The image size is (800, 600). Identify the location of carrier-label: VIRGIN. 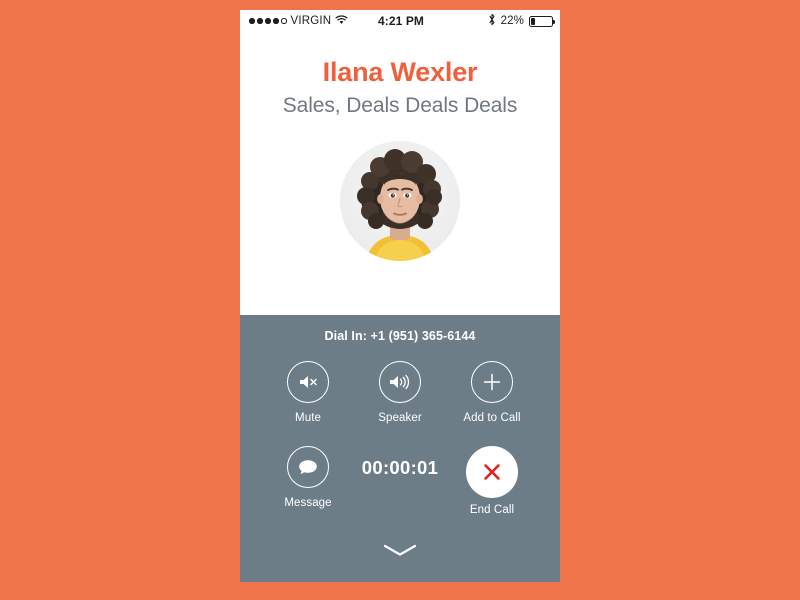
(311, 21).